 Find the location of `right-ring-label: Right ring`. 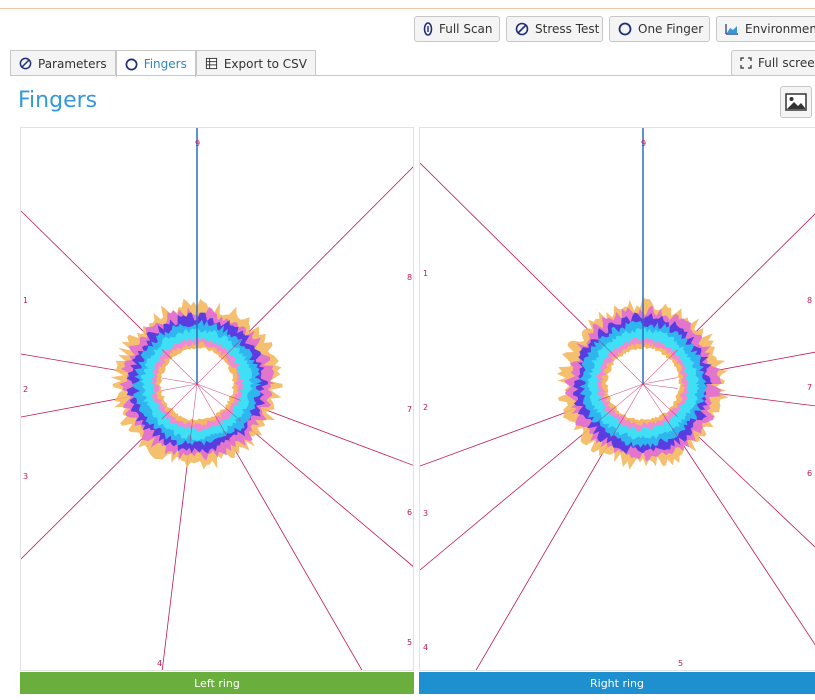

right-ring-label: Right ring is located at coordinates (617, 683).